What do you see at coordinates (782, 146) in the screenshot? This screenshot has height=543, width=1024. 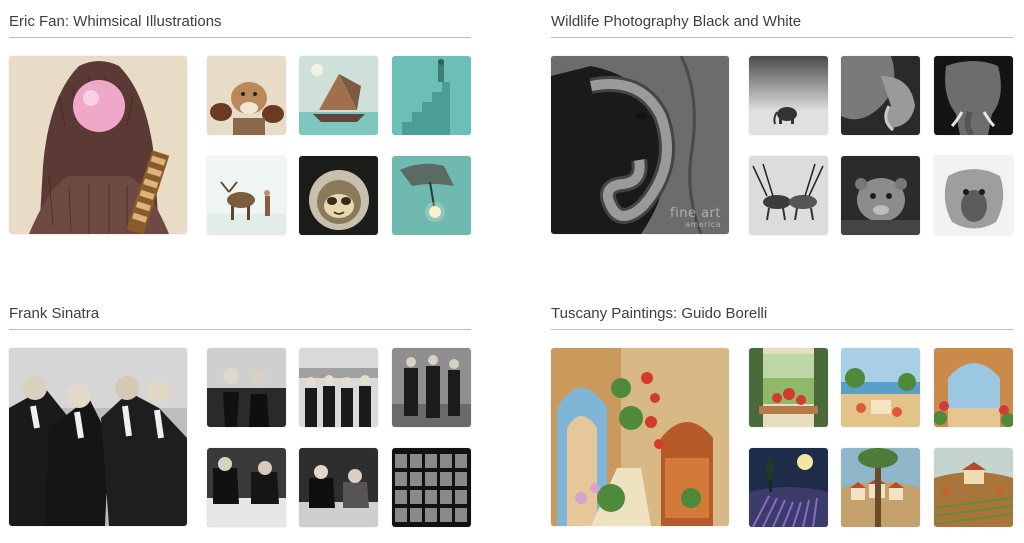 I see `image-grid: fine art america` at bounding box center [782, 146].